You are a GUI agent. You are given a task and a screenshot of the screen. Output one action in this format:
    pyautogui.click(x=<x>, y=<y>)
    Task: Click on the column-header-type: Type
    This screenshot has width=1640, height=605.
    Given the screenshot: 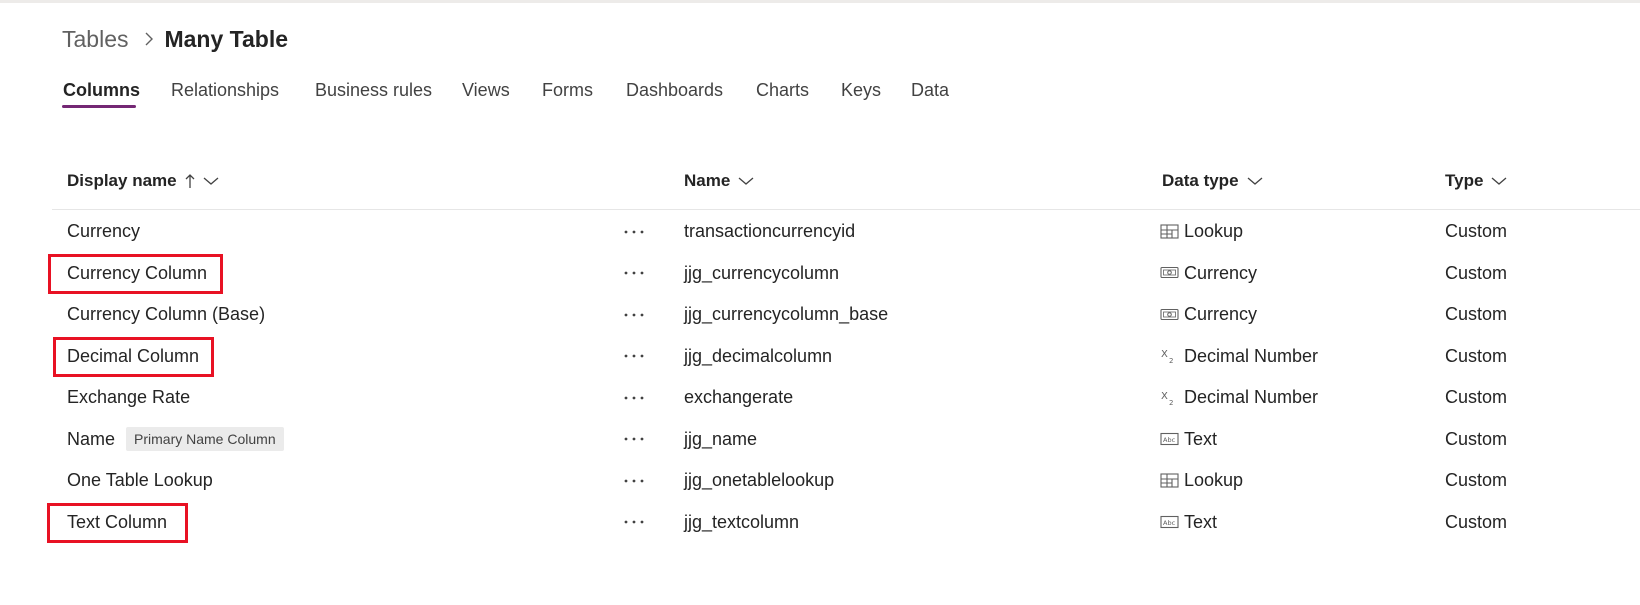 What is the action you would take?
    pyautogui.click(x=1476, y=181)
    